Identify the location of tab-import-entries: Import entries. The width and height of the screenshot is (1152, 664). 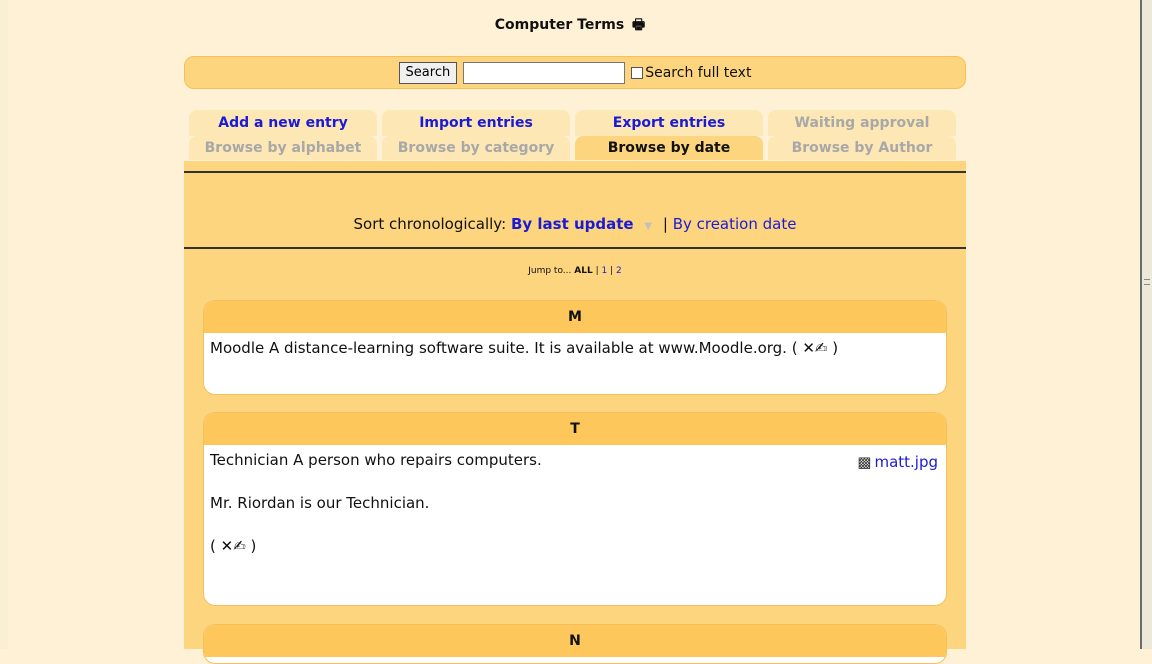
(476, 123).